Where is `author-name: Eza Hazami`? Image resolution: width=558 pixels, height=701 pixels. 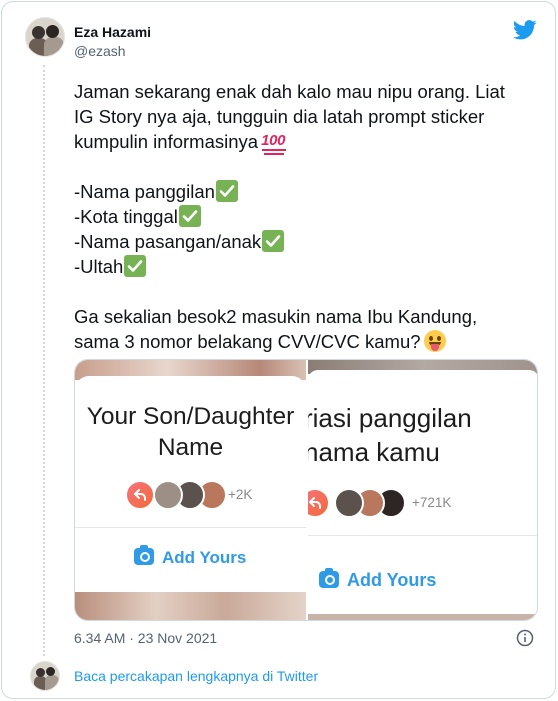
author-name: Eza Hazami is located at coordinates (112, 32).